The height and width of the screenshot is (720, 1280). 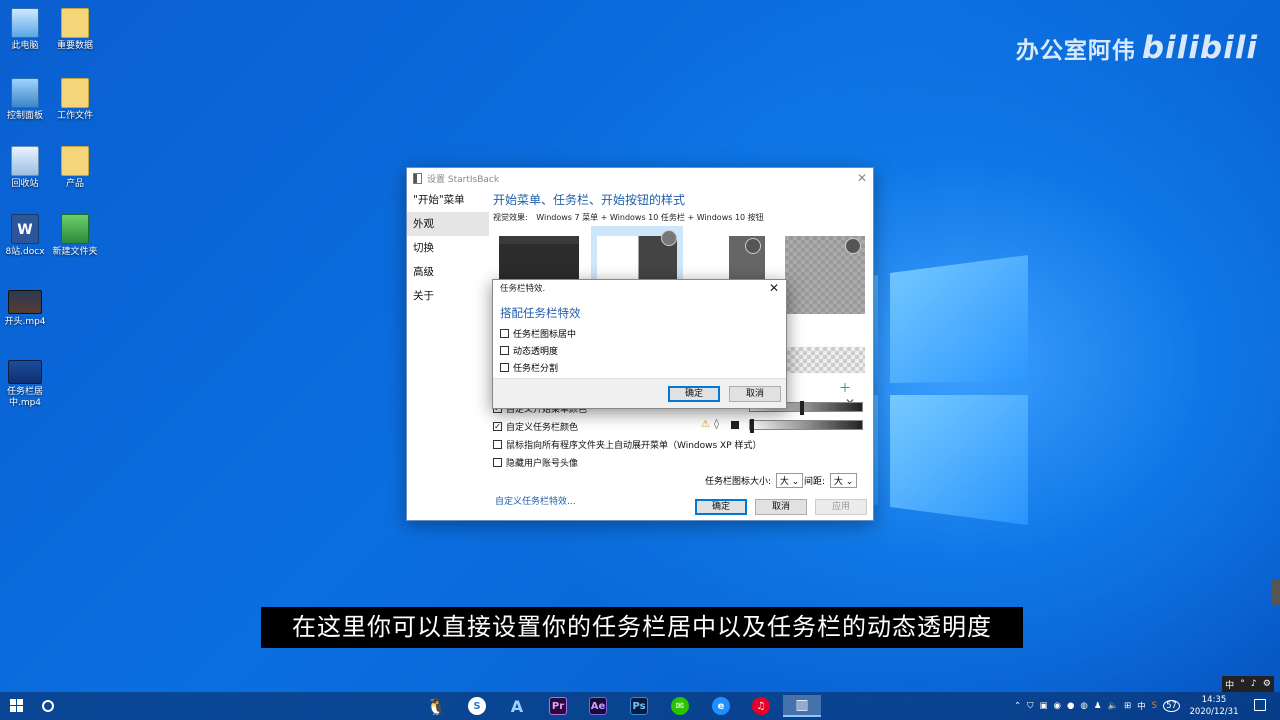 I want to click on window-title: 设置 StartIsBack, so click(x=463, y=179).